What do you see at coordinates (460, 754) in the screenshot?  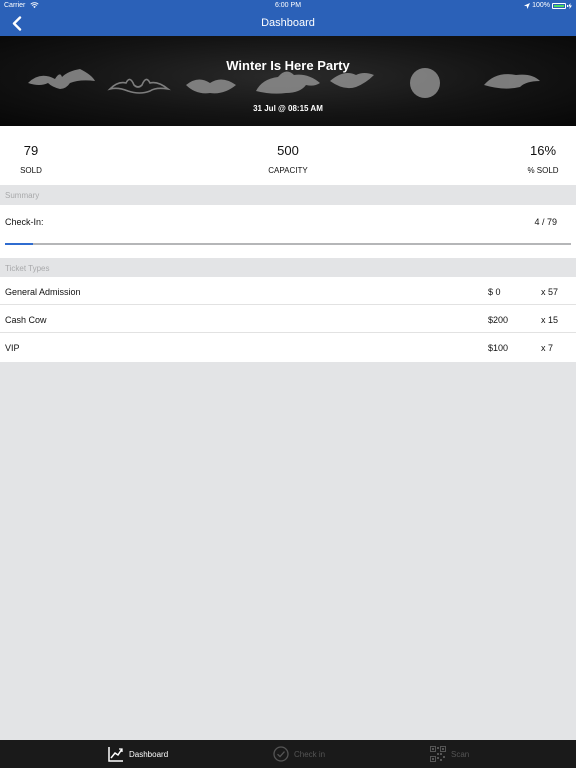 I see `tab-scan-label: Scan` at bounding box center [460, 754].